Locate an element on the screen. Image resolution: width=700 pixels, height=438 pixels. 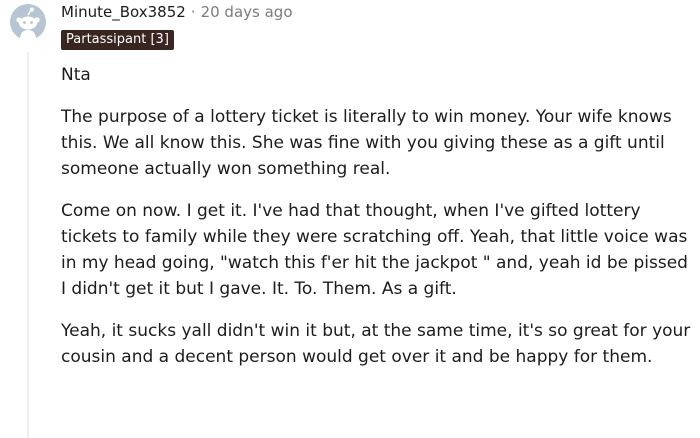
user-avatar is located at coordinates (28, 22).